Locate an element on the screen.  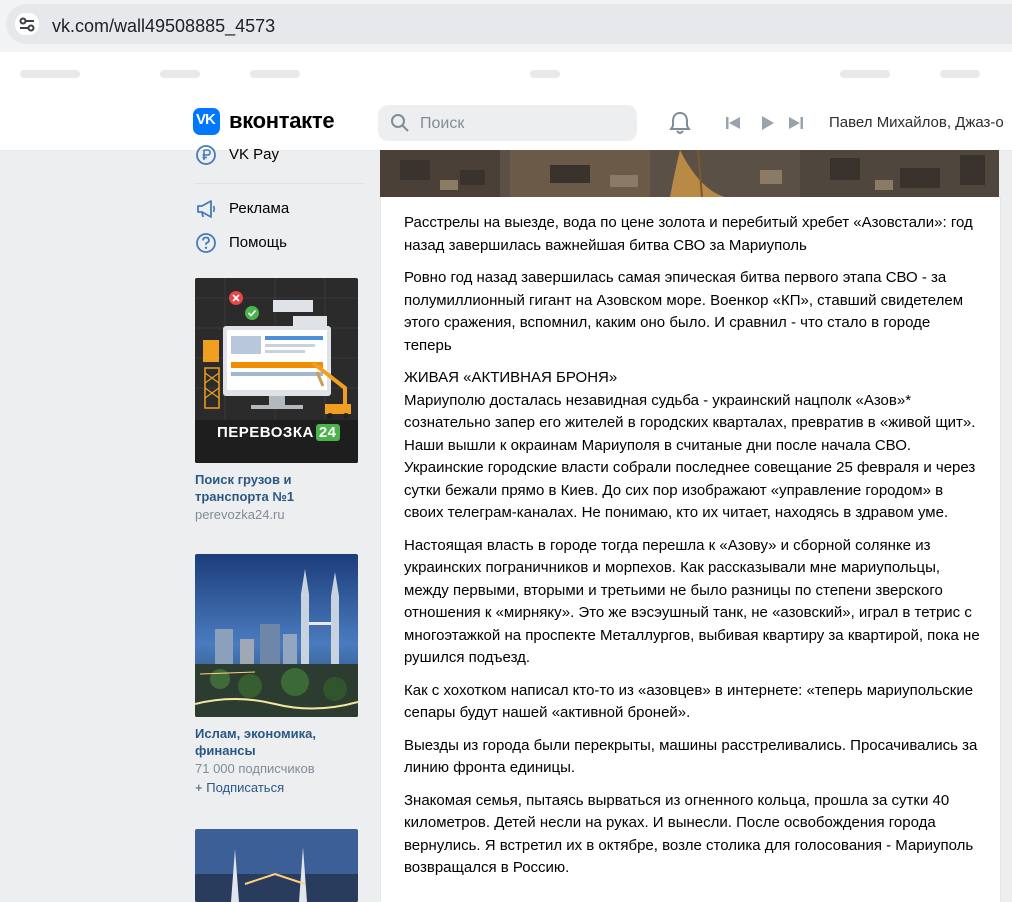
menu-item-label: Реклама is located at coordinates (259, 208).